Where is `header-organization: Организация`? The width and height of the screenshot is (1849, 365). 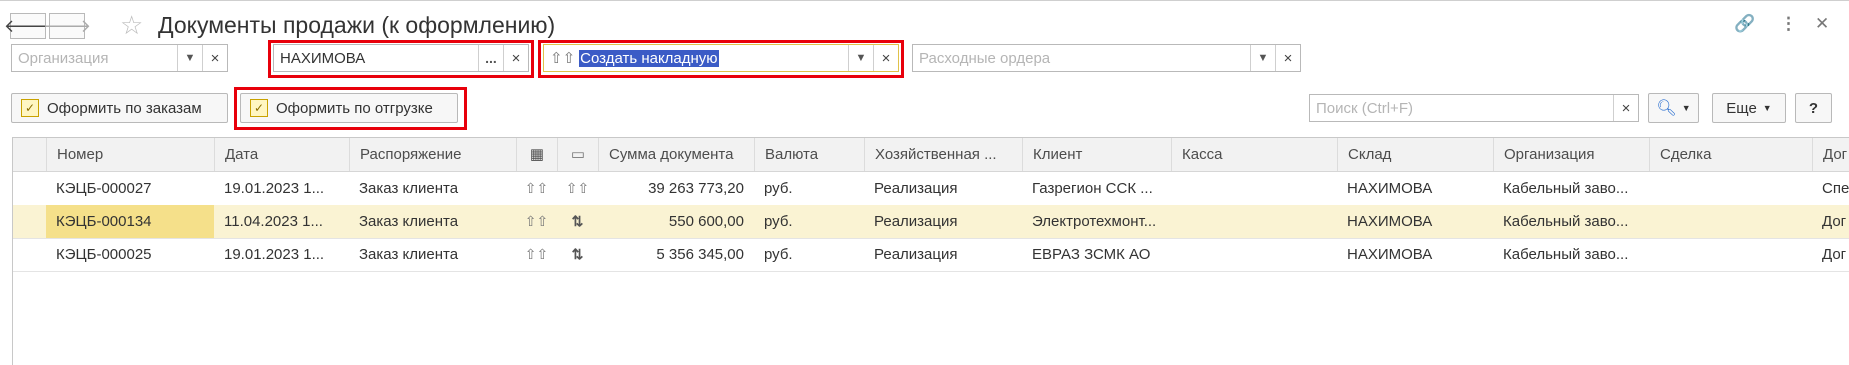 header-organization: Организация is located at coordinates (1571, 154).